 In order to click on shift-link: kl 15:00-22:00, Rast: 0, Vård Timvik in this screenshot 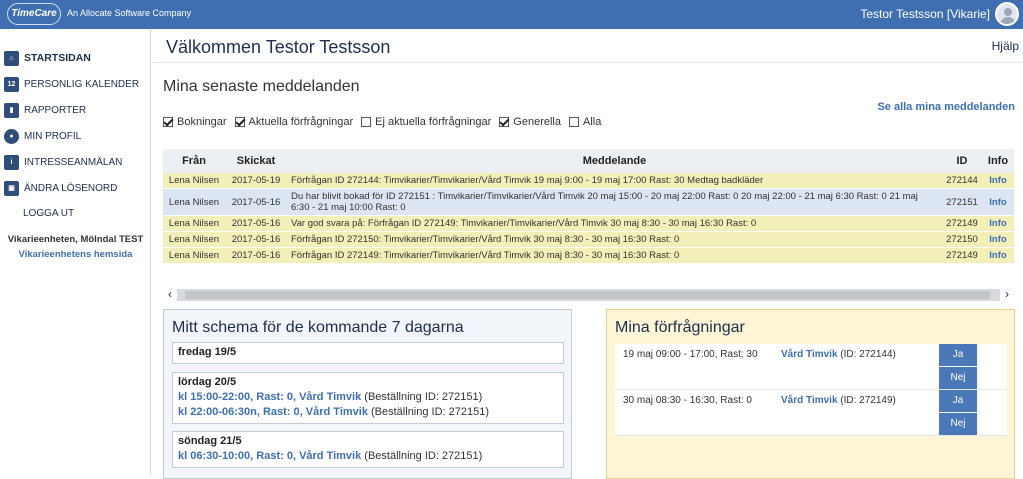, I will do `click(269, 397)`.